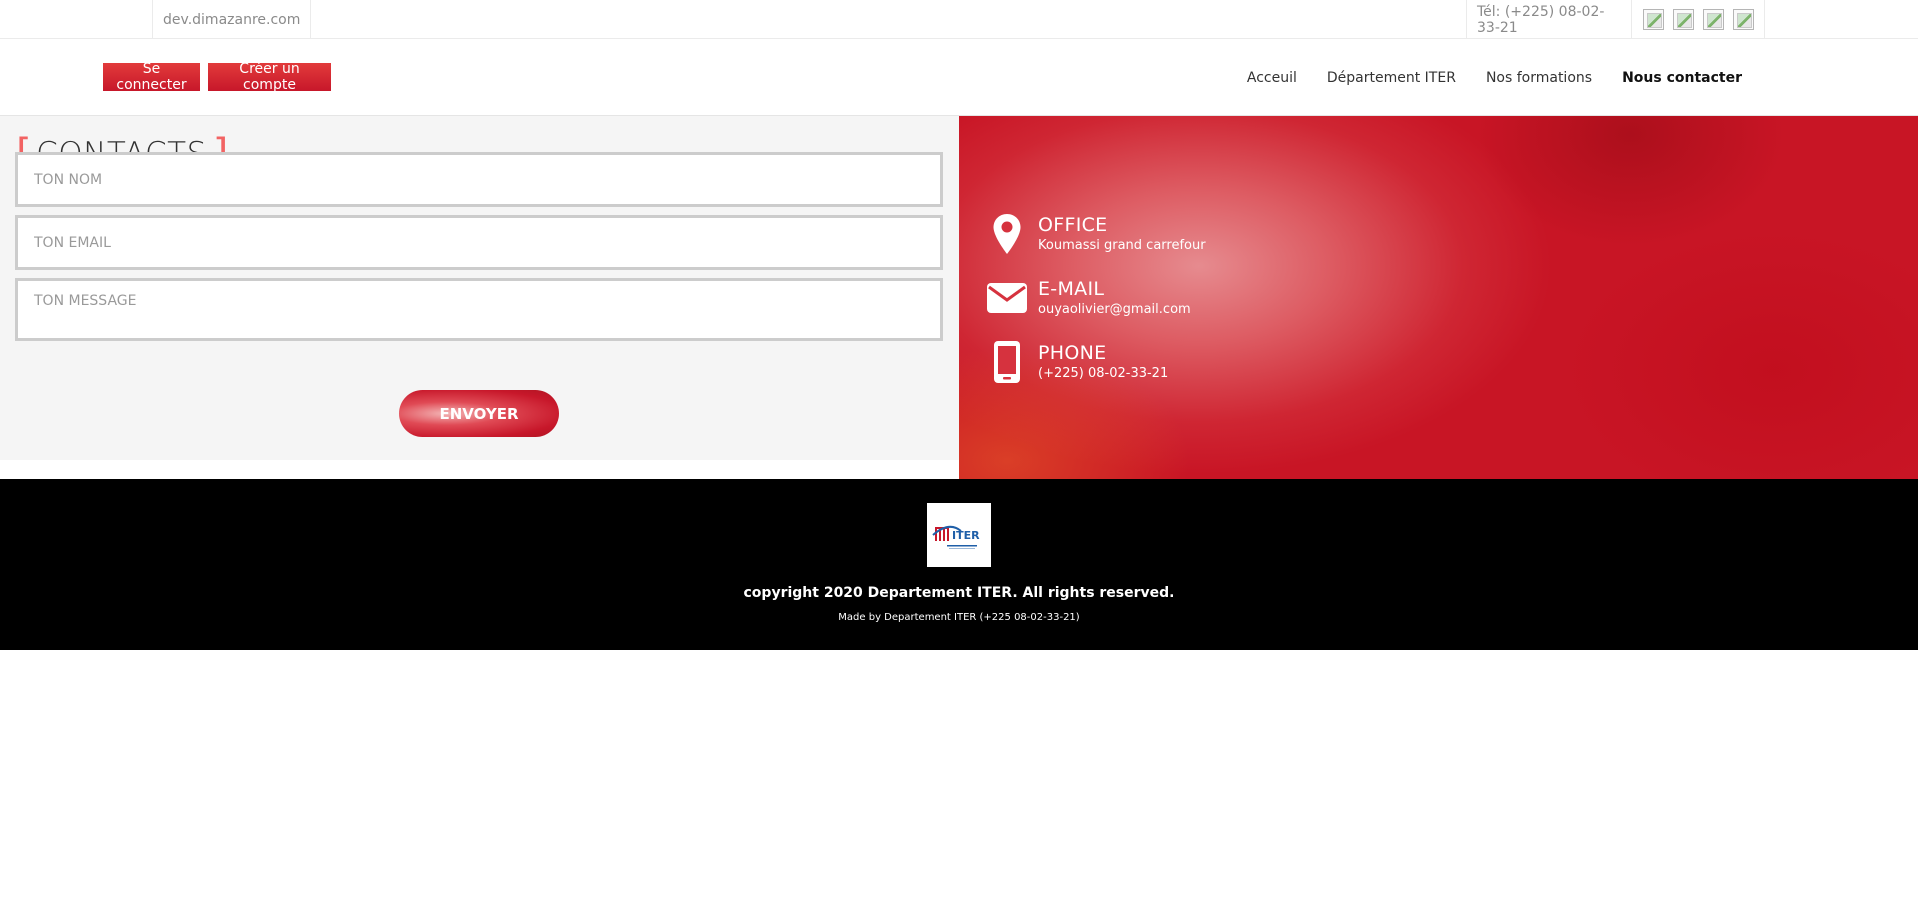 This screenshot has height=911, width=1918. I want to click on iter-logo: ITER, so click(959, 535).